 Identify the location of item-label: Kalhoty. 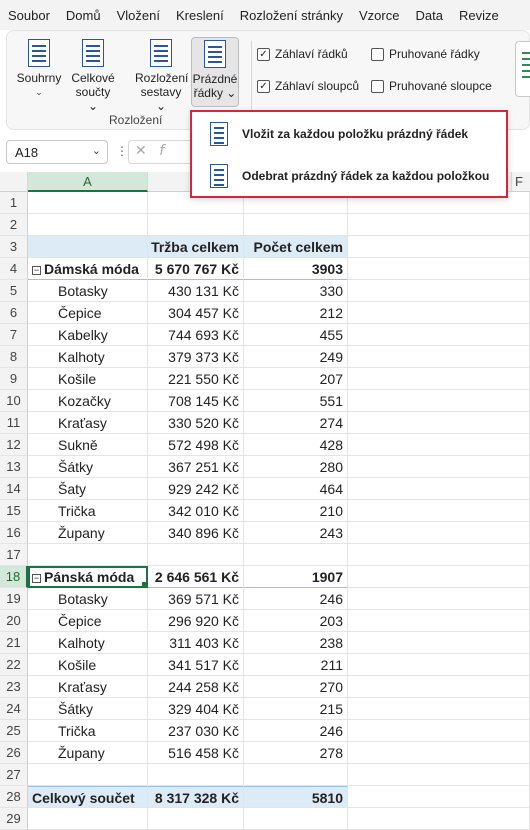
(88, 357).